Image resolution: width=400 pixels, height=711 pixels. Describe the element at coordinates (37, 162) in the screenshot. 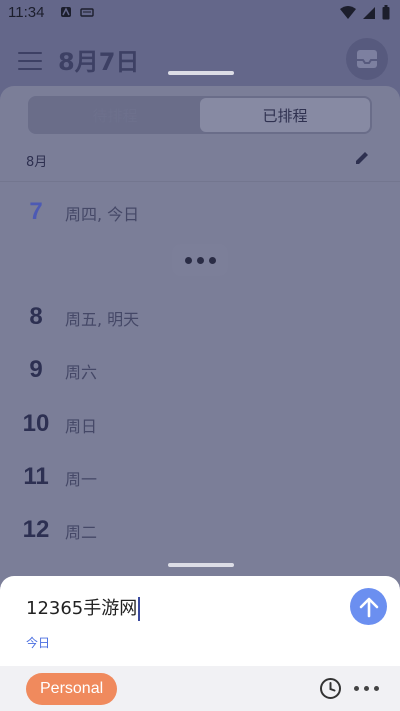

I see `month-label: 8月` at that location.